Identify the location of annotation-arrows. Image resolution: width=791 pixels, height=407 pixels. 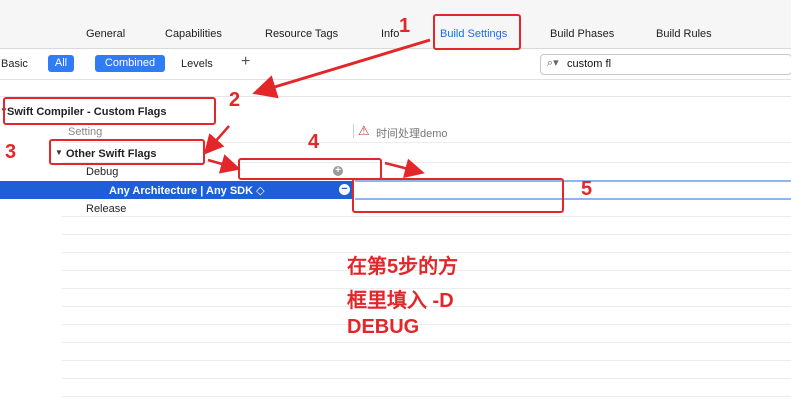
(317, 108).